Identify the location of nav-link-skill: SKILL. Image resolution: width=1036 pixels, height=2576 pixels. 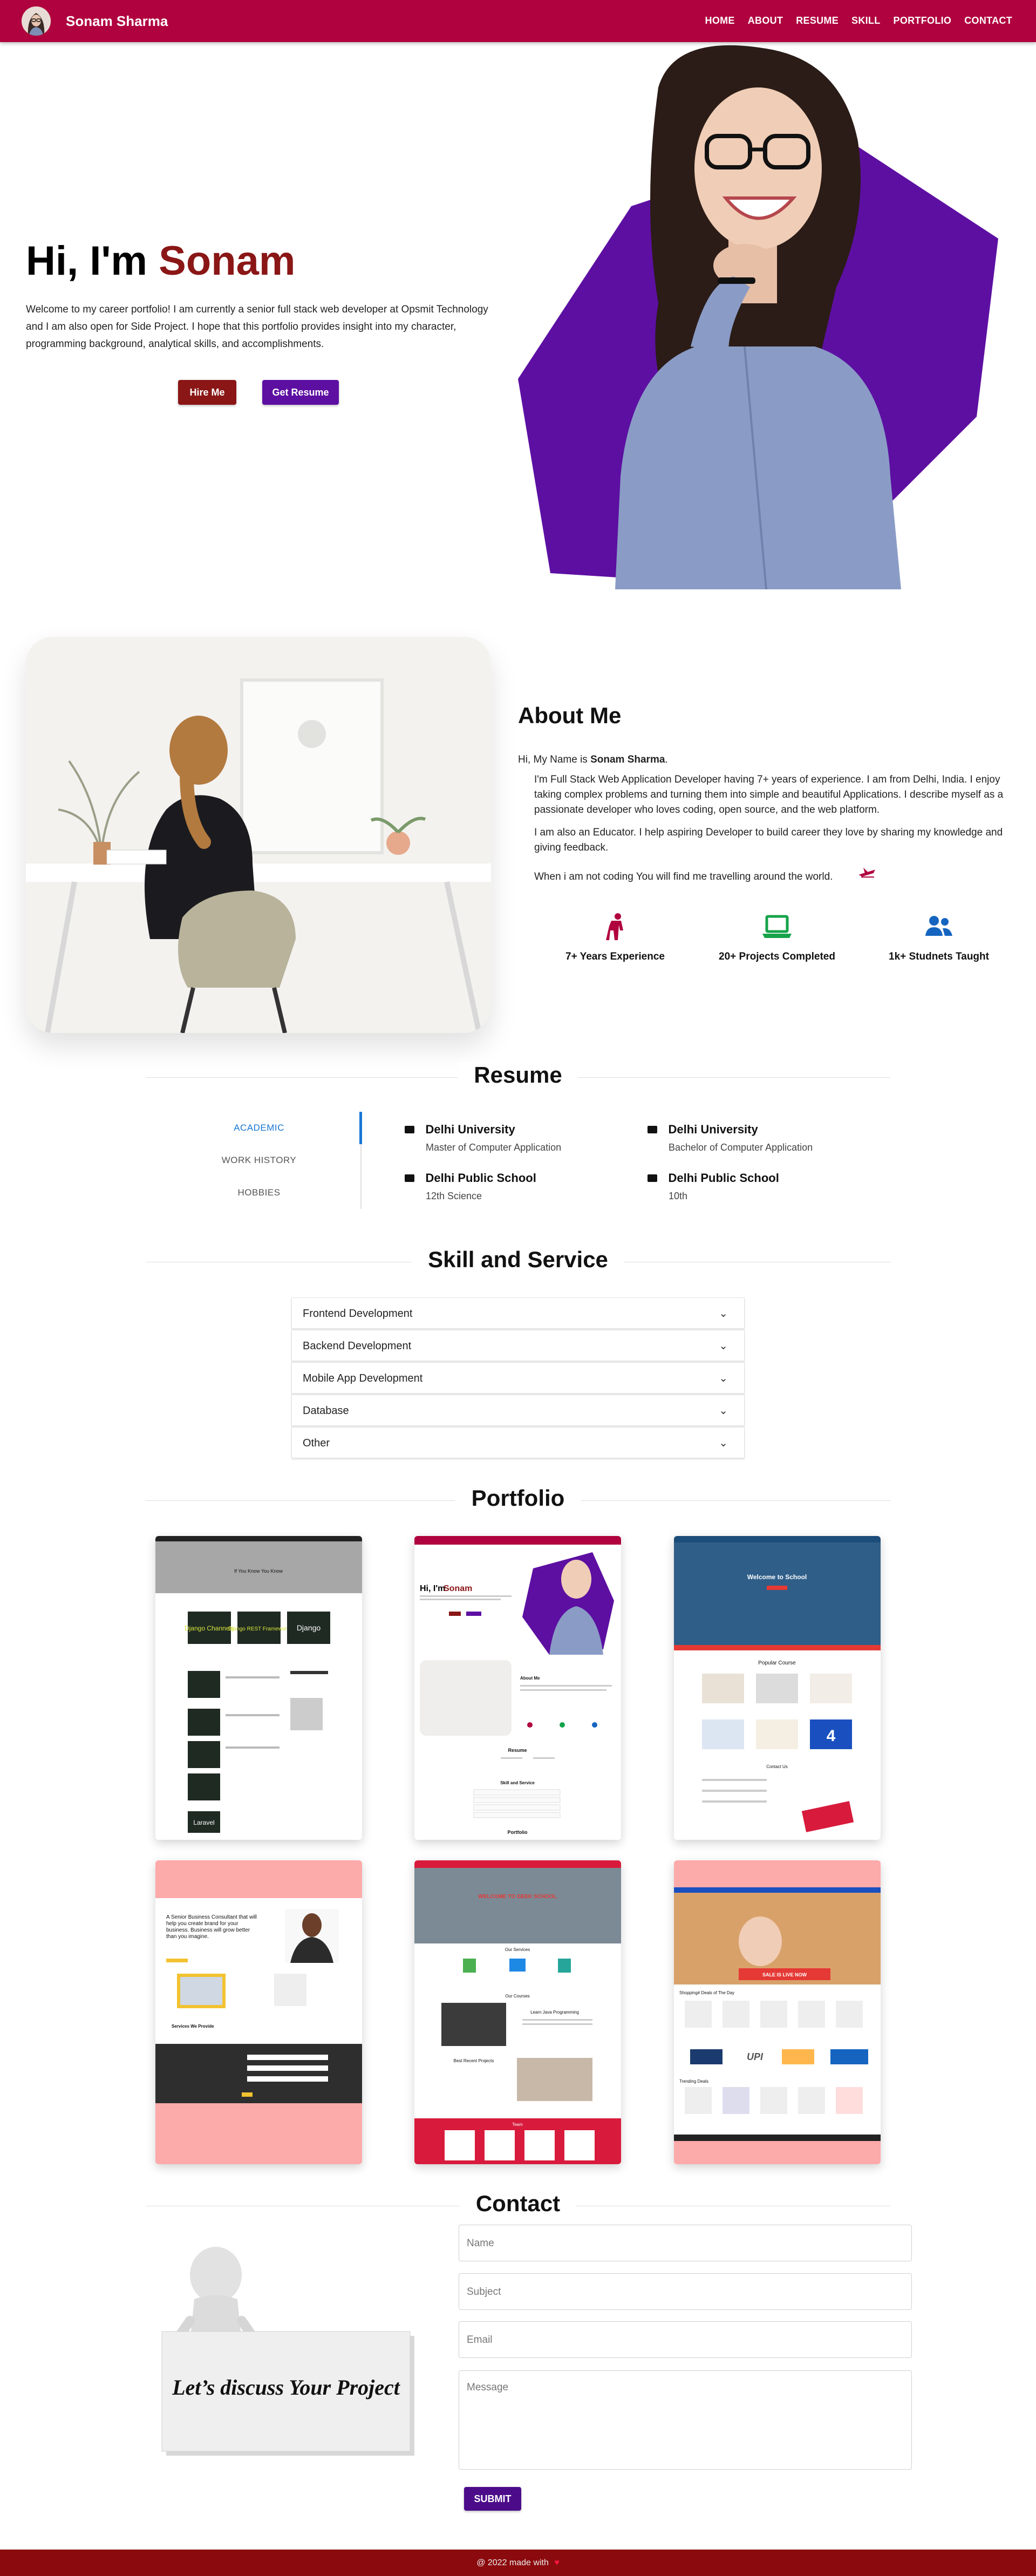
(866, 20).